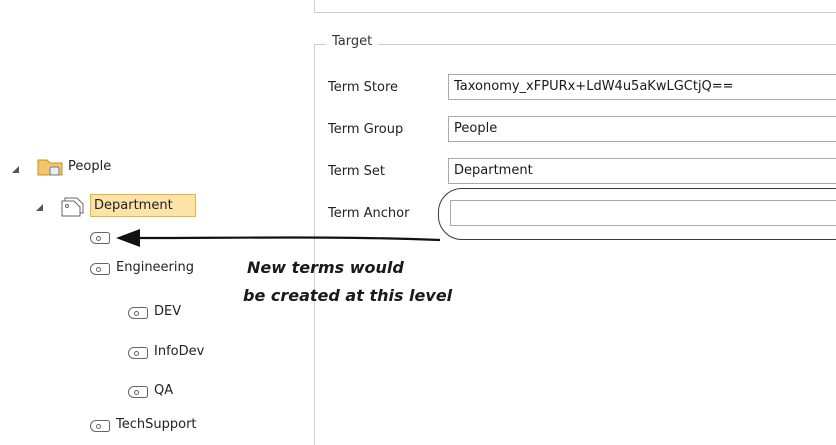 Image resolution: width=836 pixels, height=445 pixels. What do you see at coordinates (325, 267) in the screenshot?
I see `annotation-line1: New terms would` at bounding box center [325, 267].